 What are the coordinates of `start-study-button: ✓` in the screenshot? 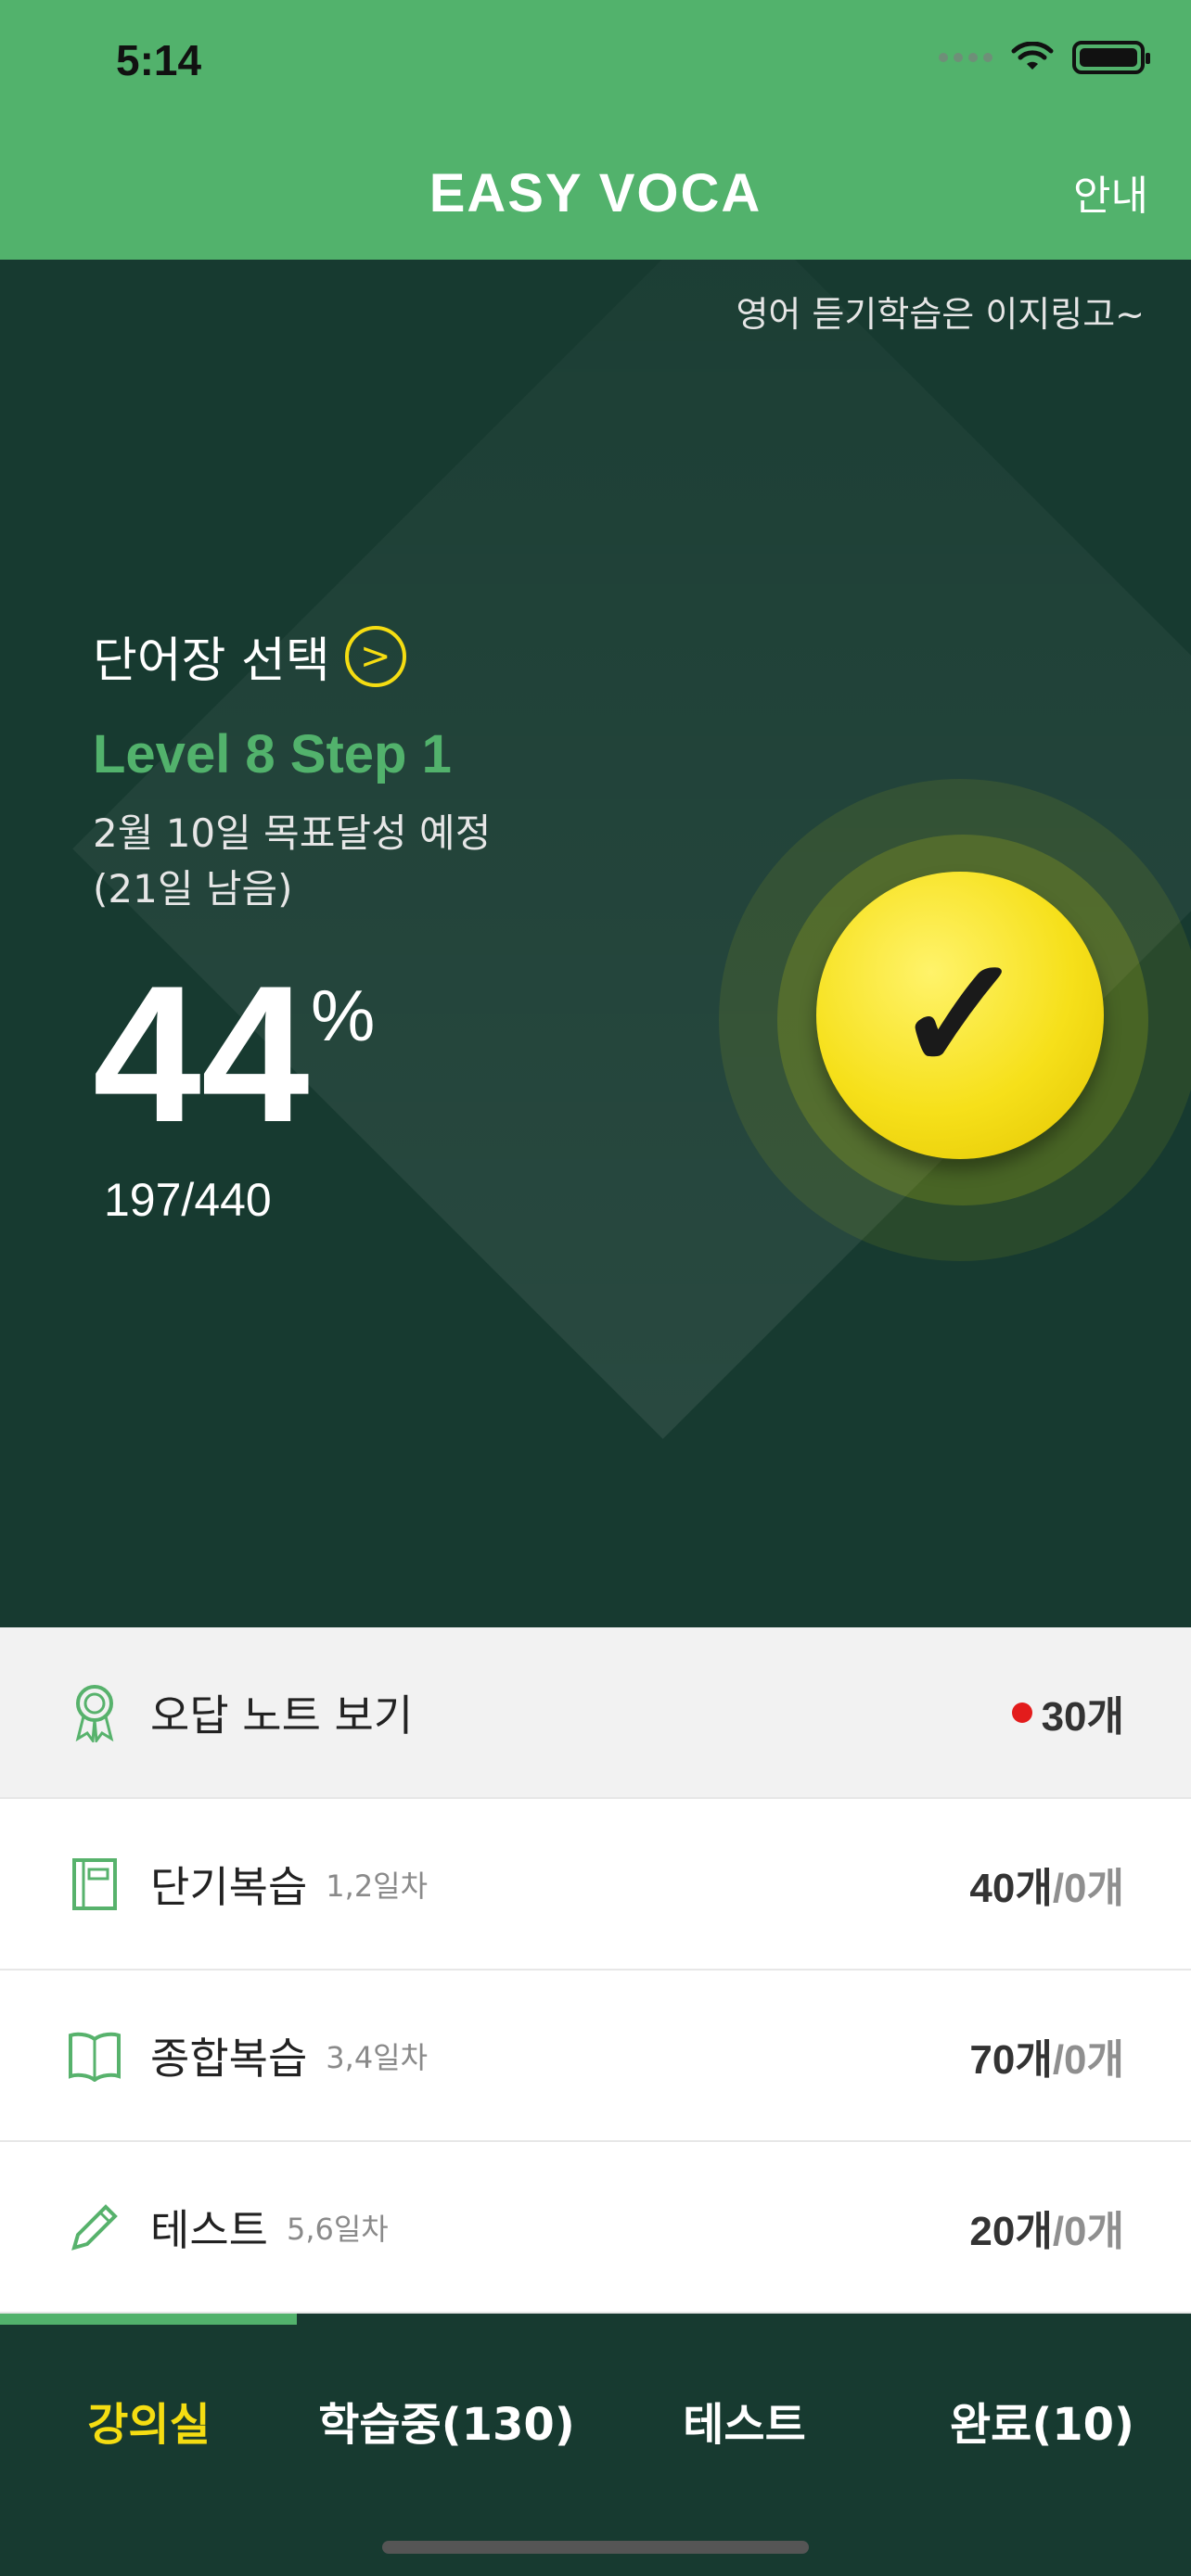 It's located at (960, 1016).